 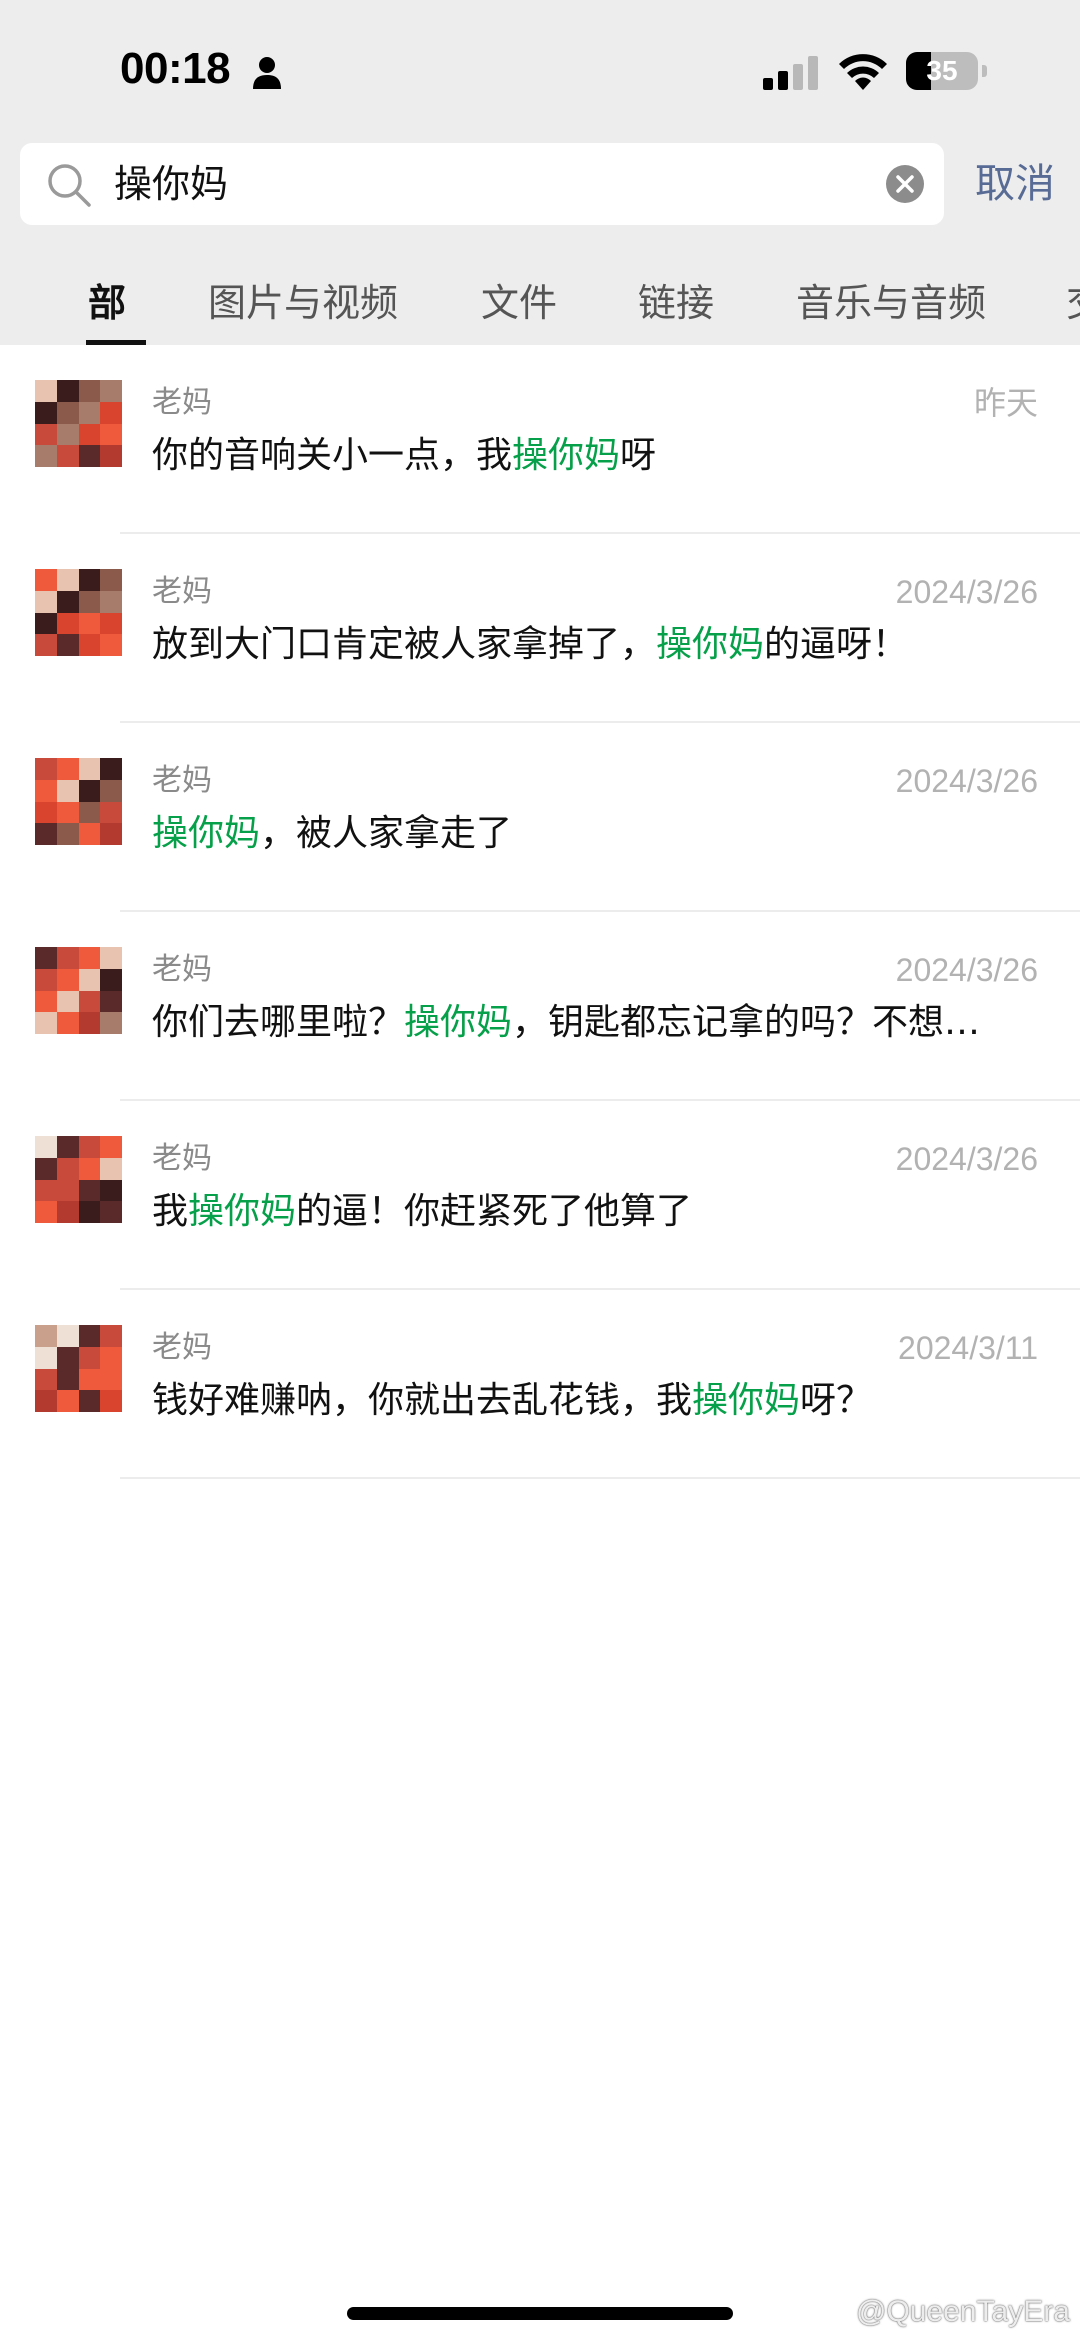 What do you see at coordinates (676, 303) in the screenshot?
I see `tab-links: 链接` at bounding box center [676, 303].